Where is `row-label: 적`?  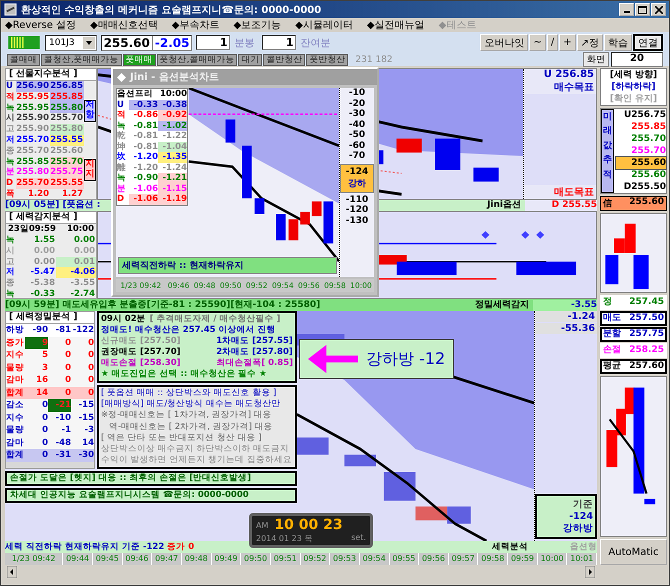 row-label: 적 is located at coordinates (11, 97).